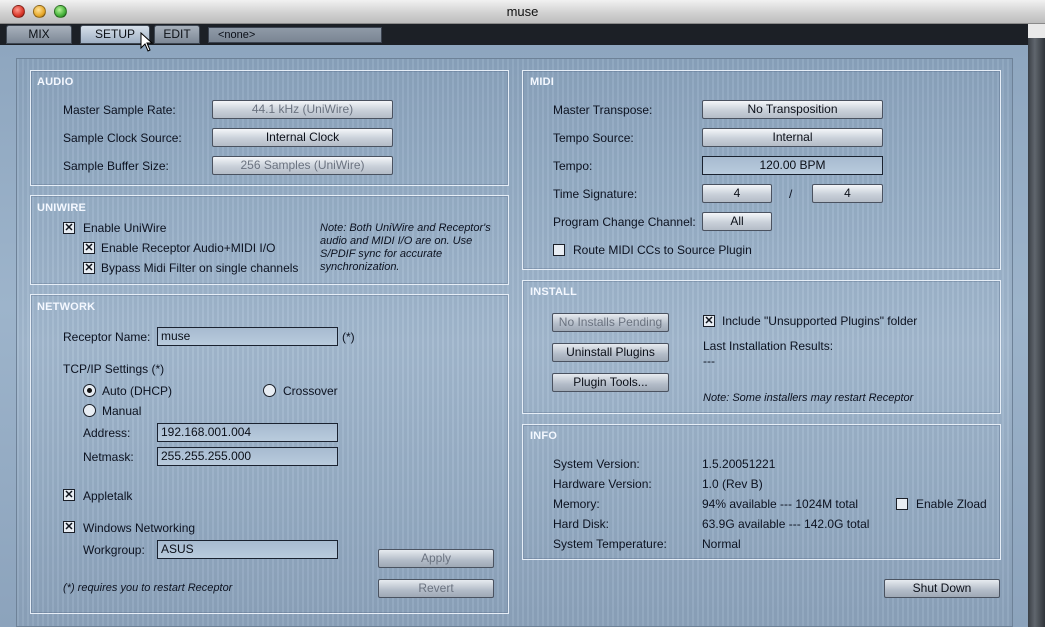  I want to click on appletalk-label: Appletalk, so click(108, 496).